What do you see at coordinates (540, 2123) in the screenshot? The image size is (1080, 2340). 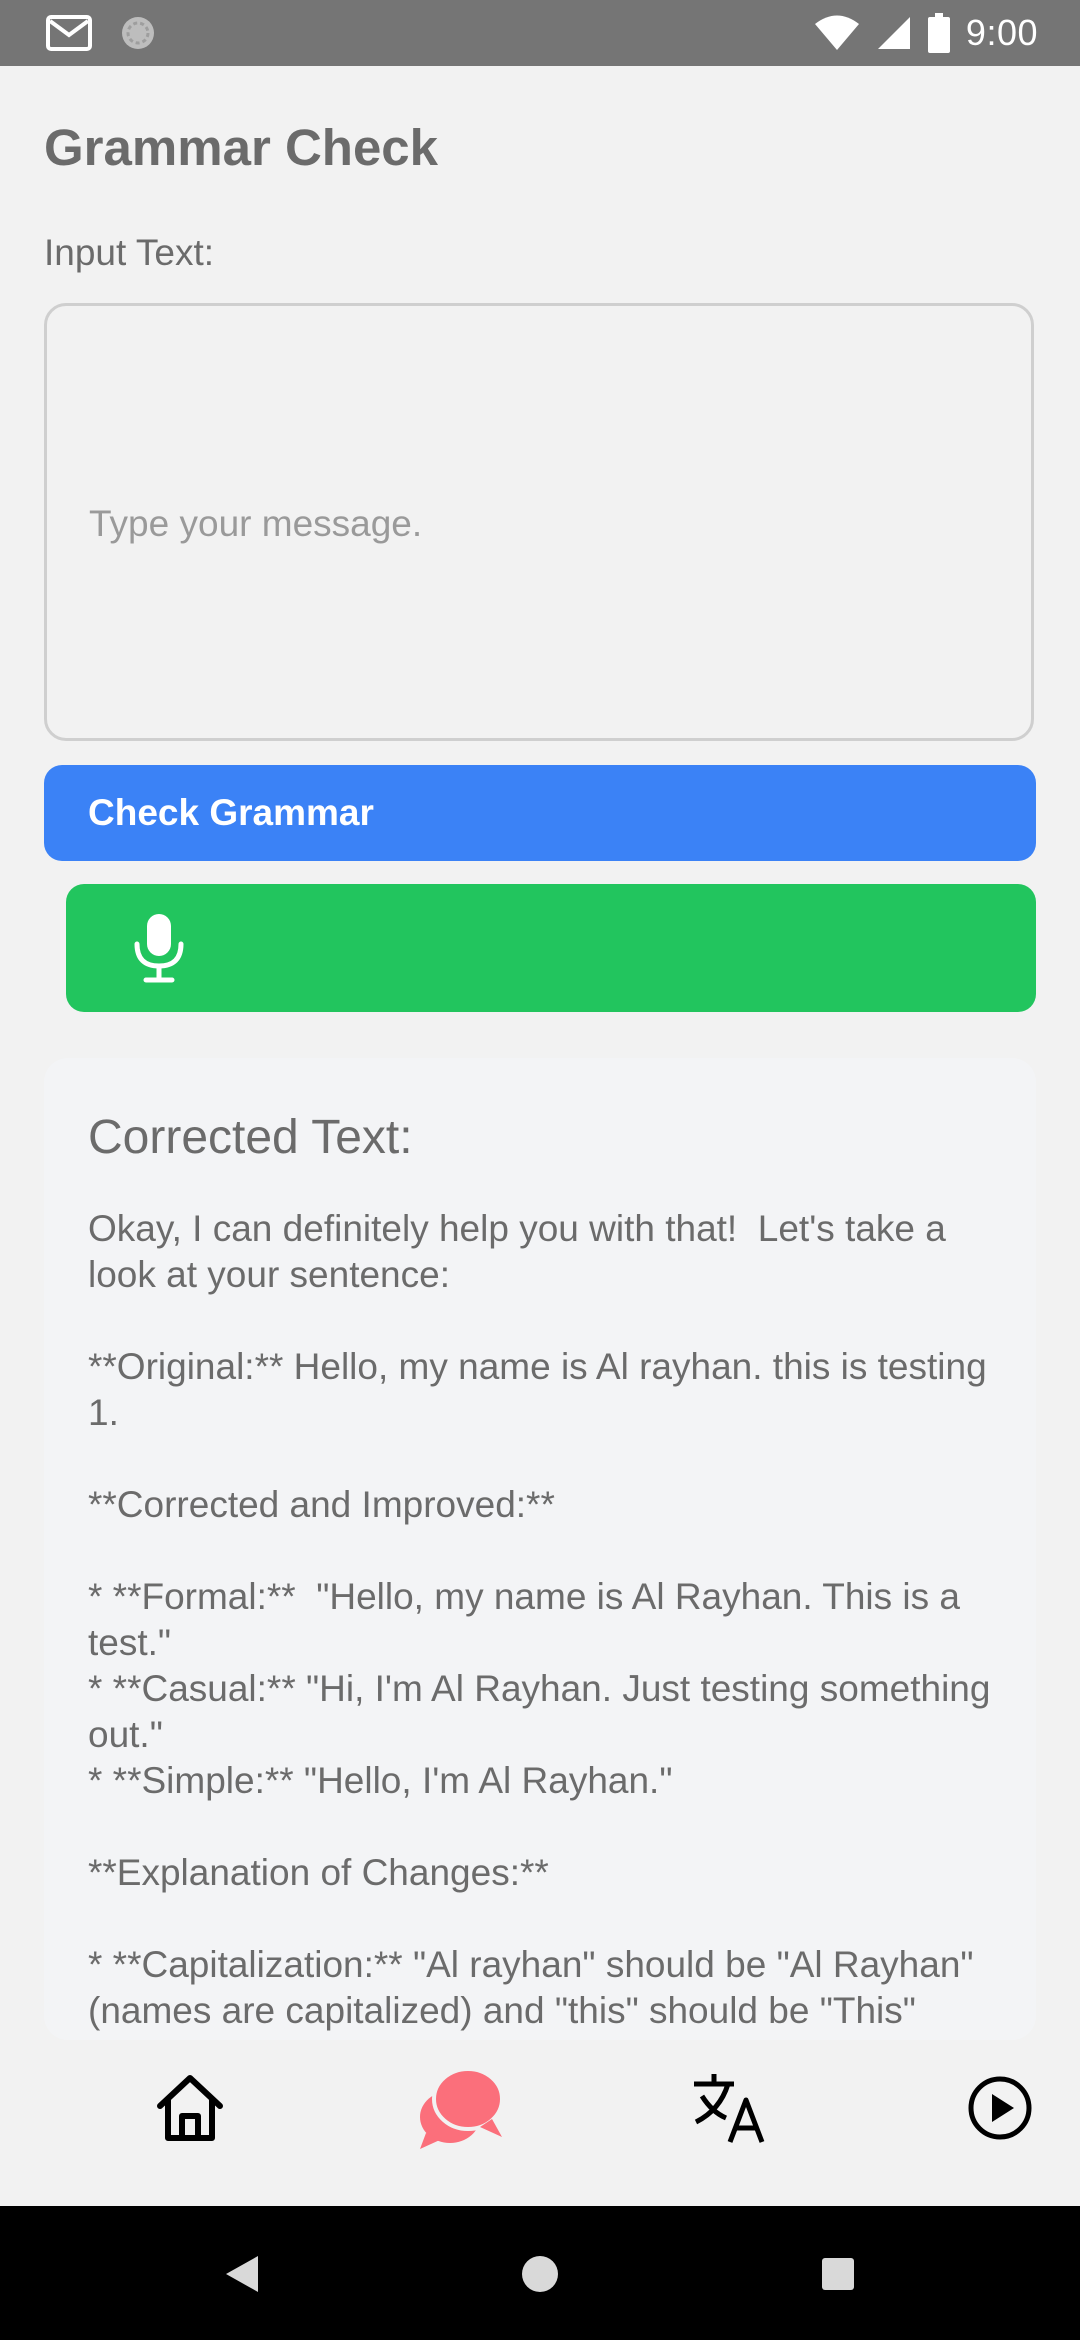 I see `bottom-navigation` at bounding box center [540, 2123].